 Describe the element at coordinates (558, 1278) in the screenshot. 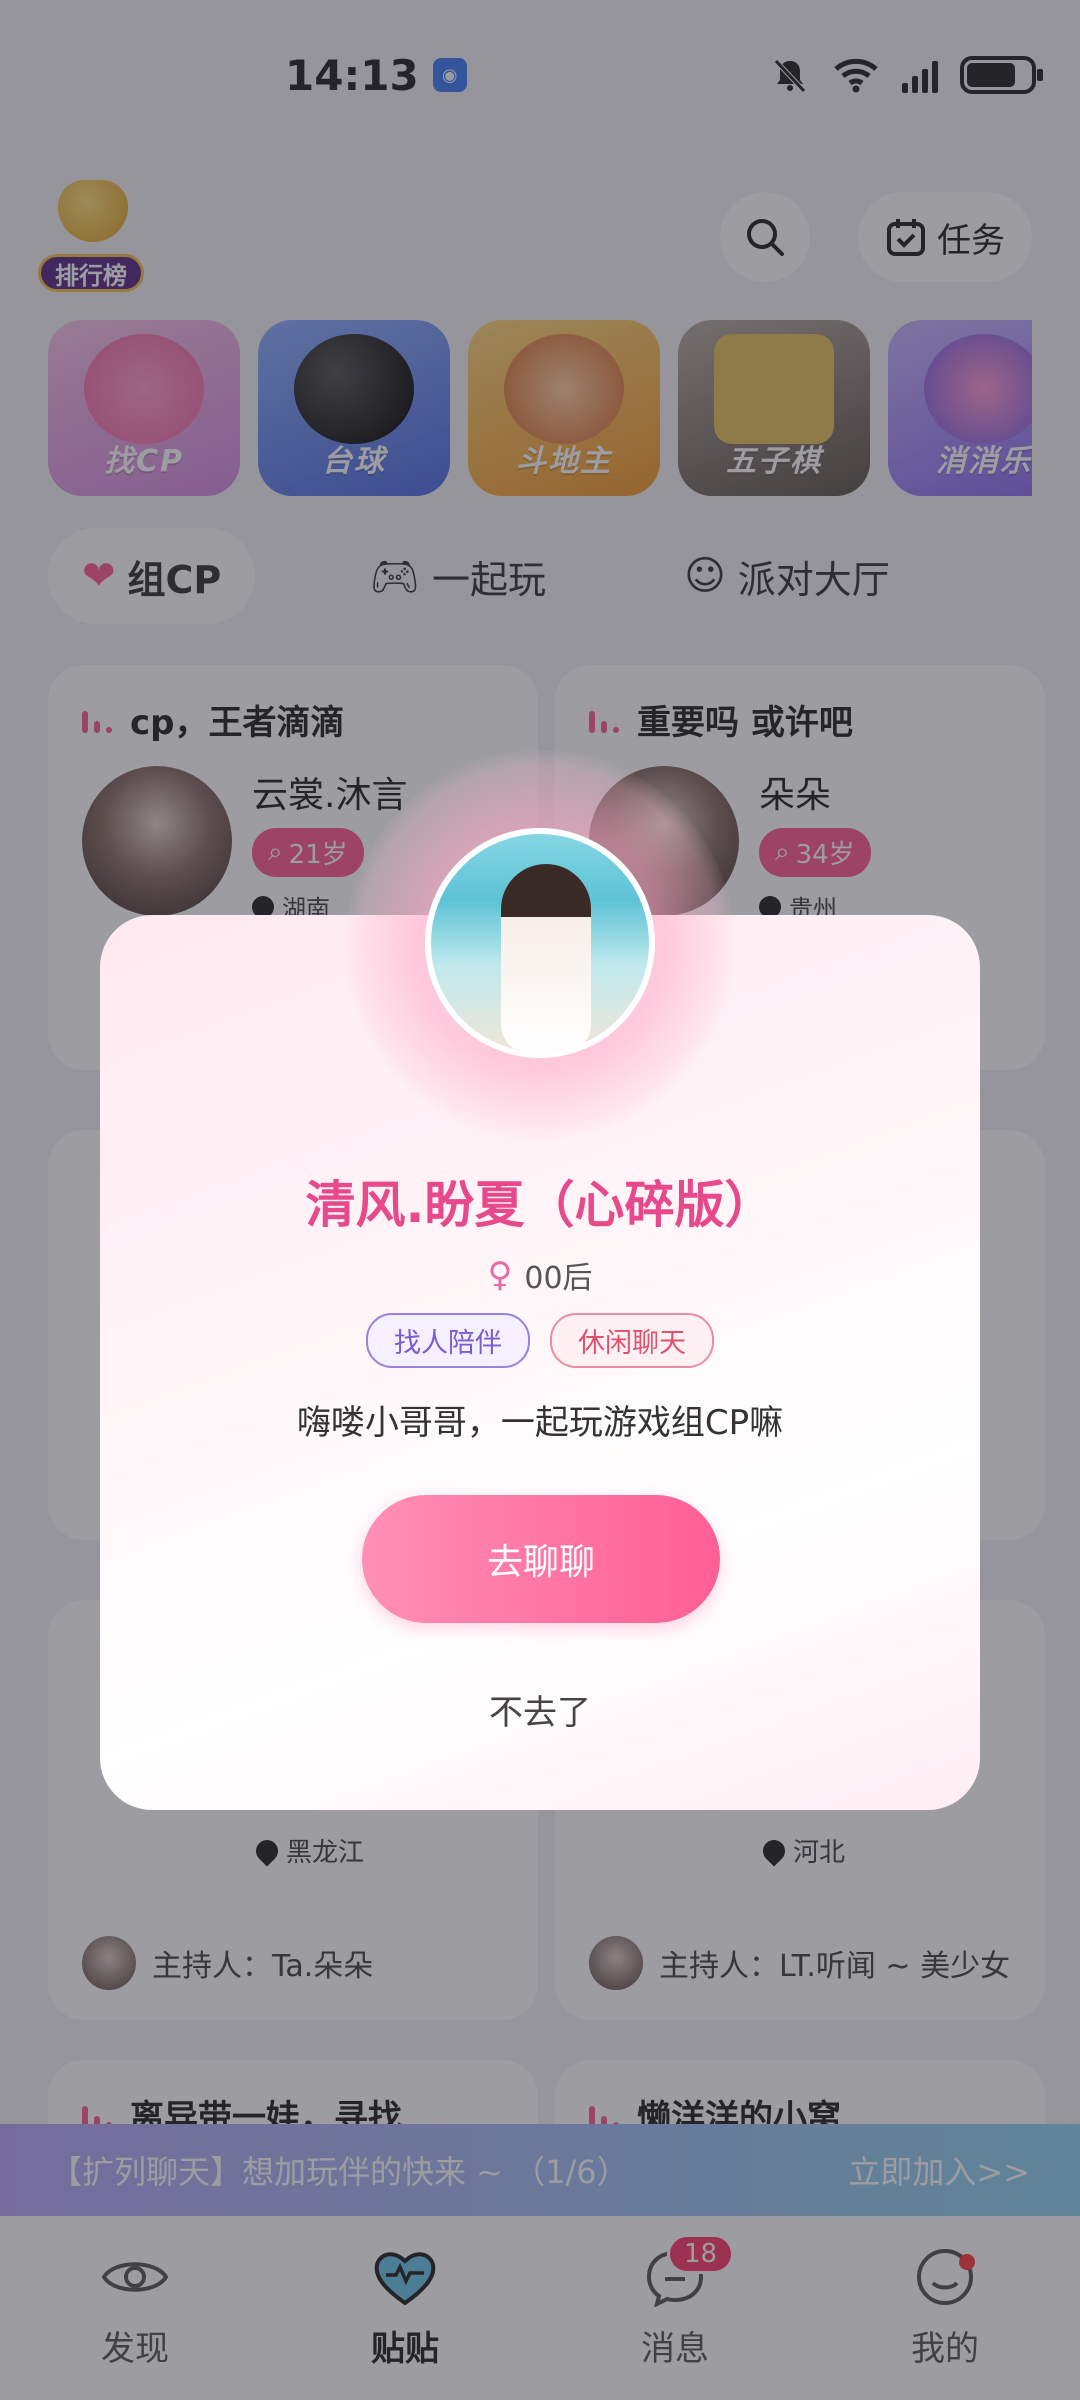

I see `generation-label: 00后` at that location.